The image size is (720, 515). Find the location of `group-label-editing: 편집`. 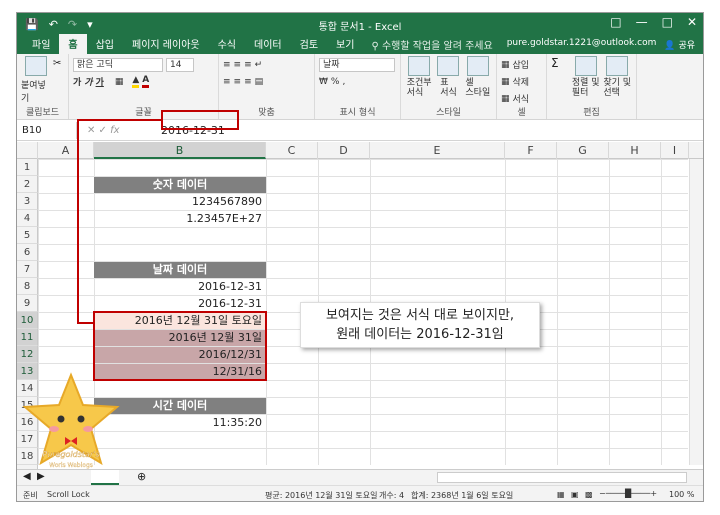

group-label-editing: 편집 is located at coordinates (591, 113).